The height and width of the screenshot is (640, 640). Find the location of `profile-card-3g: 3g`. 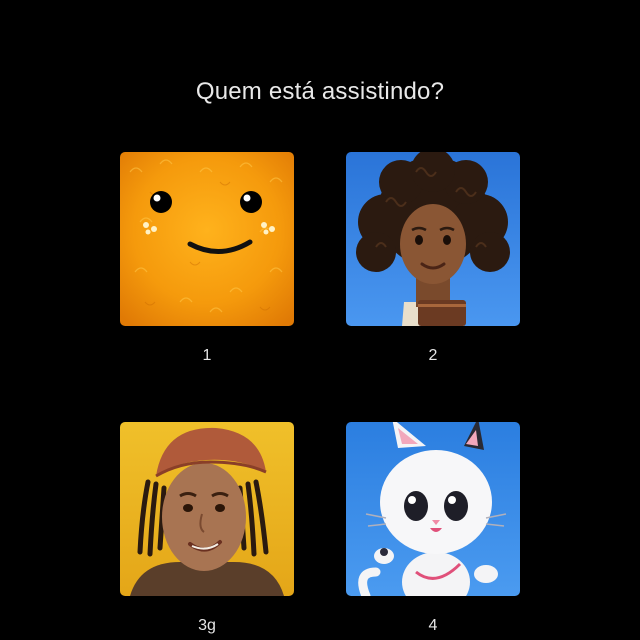

profile-card-3g: 3g is located at coordinates (207, 529).